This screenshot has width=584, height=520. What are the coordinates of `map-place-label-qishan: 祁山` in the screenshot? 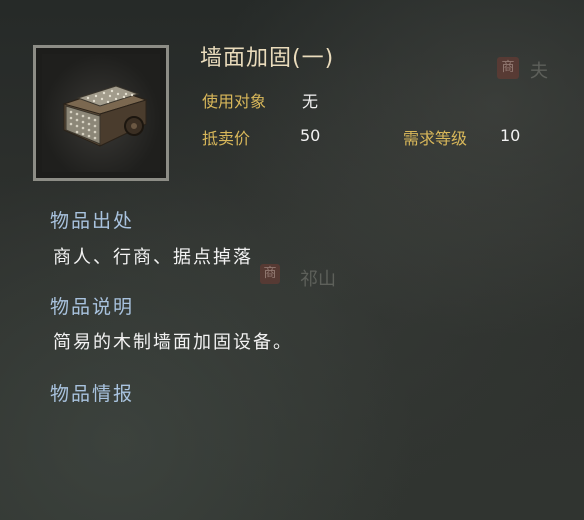 It's located at (318, 279).